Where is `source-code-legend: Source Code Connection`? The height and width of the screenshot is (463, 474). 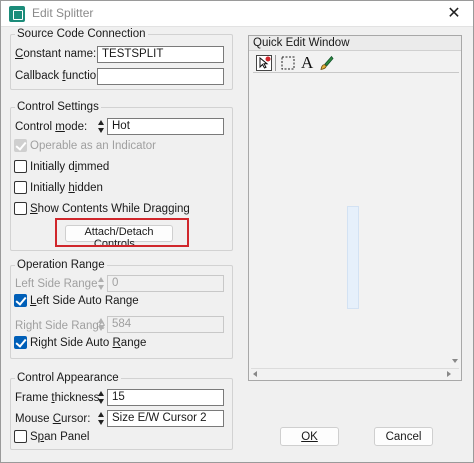 source-code-legend: Source Code Connection is located at coordinates (81, 34).